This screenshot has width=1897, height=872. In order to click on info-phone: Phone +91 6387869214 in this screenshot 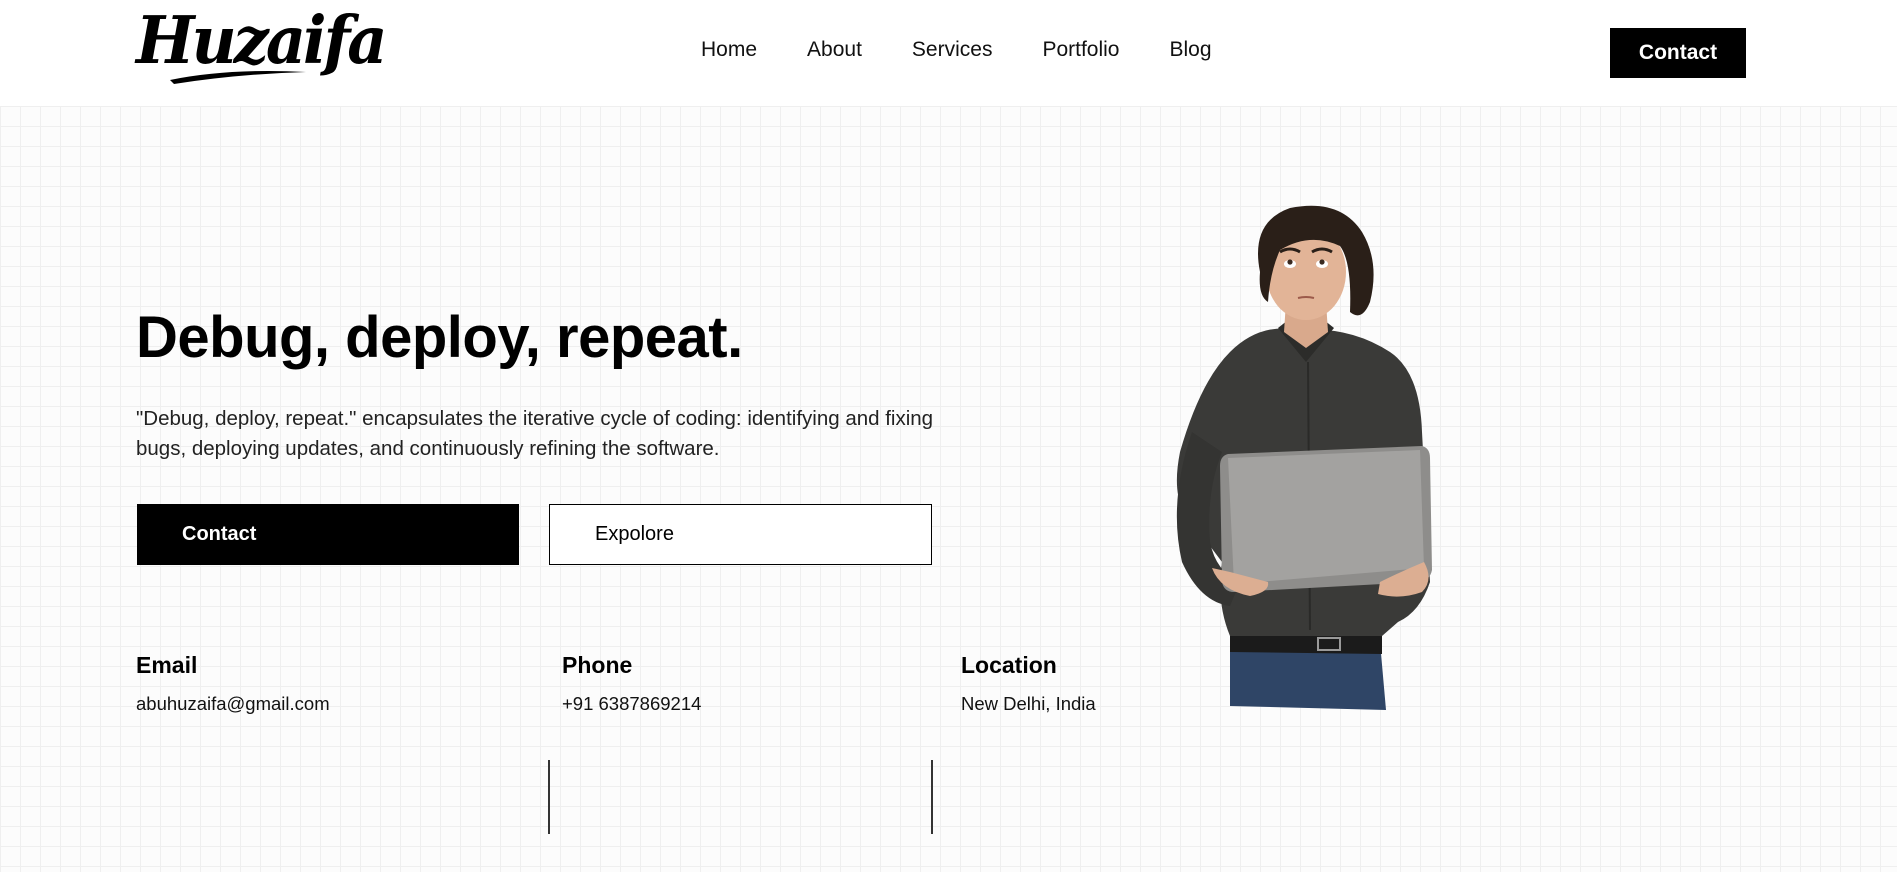, I will do `click(631, 683)`.